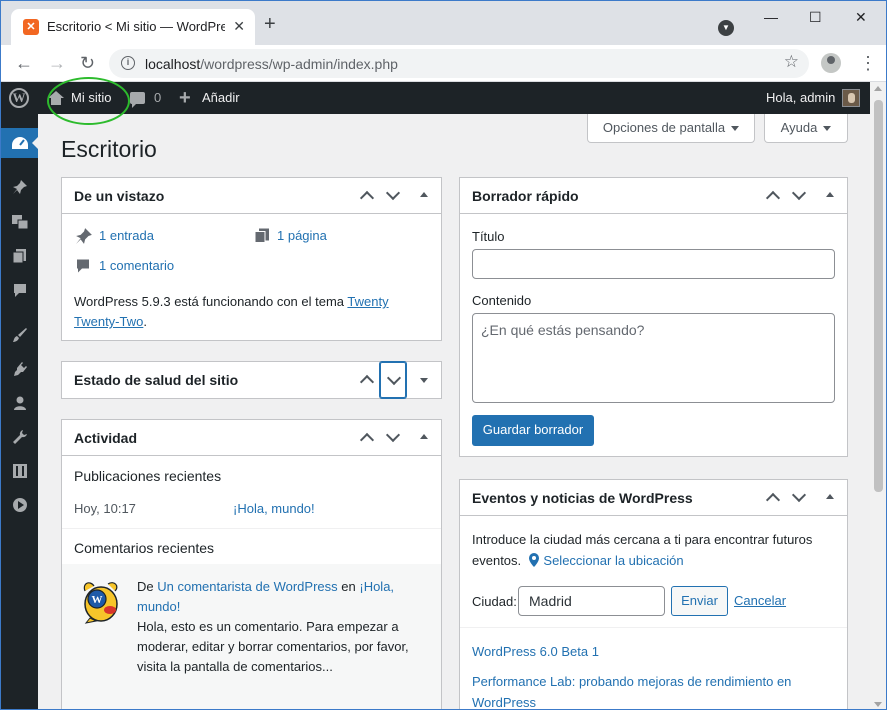  I want to click on pages-icon, so click(19, 256).